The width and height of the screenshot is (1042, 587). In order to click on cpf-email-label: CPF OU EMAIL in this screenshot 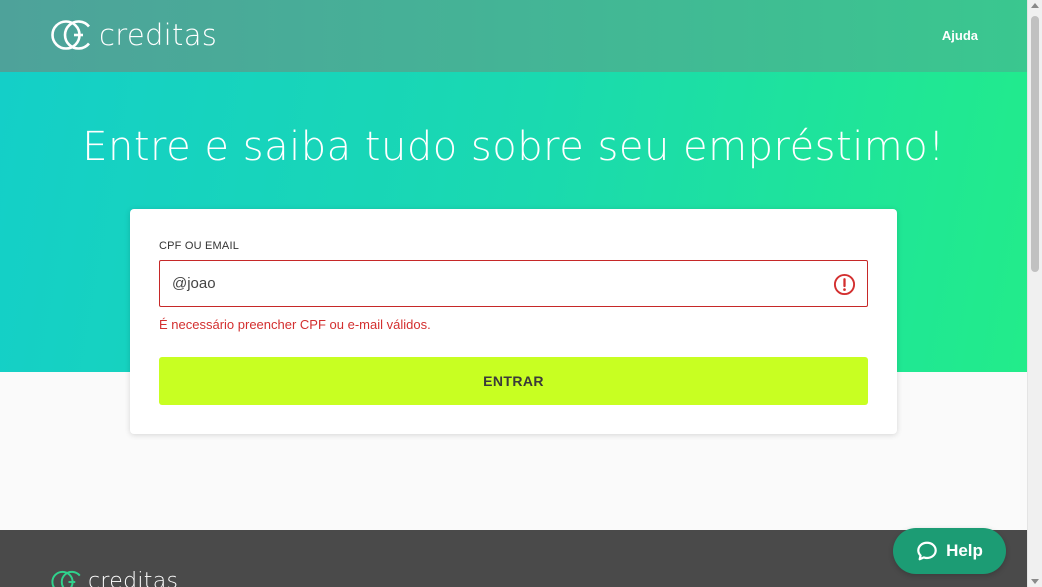, I will do `click(199, 246)`.